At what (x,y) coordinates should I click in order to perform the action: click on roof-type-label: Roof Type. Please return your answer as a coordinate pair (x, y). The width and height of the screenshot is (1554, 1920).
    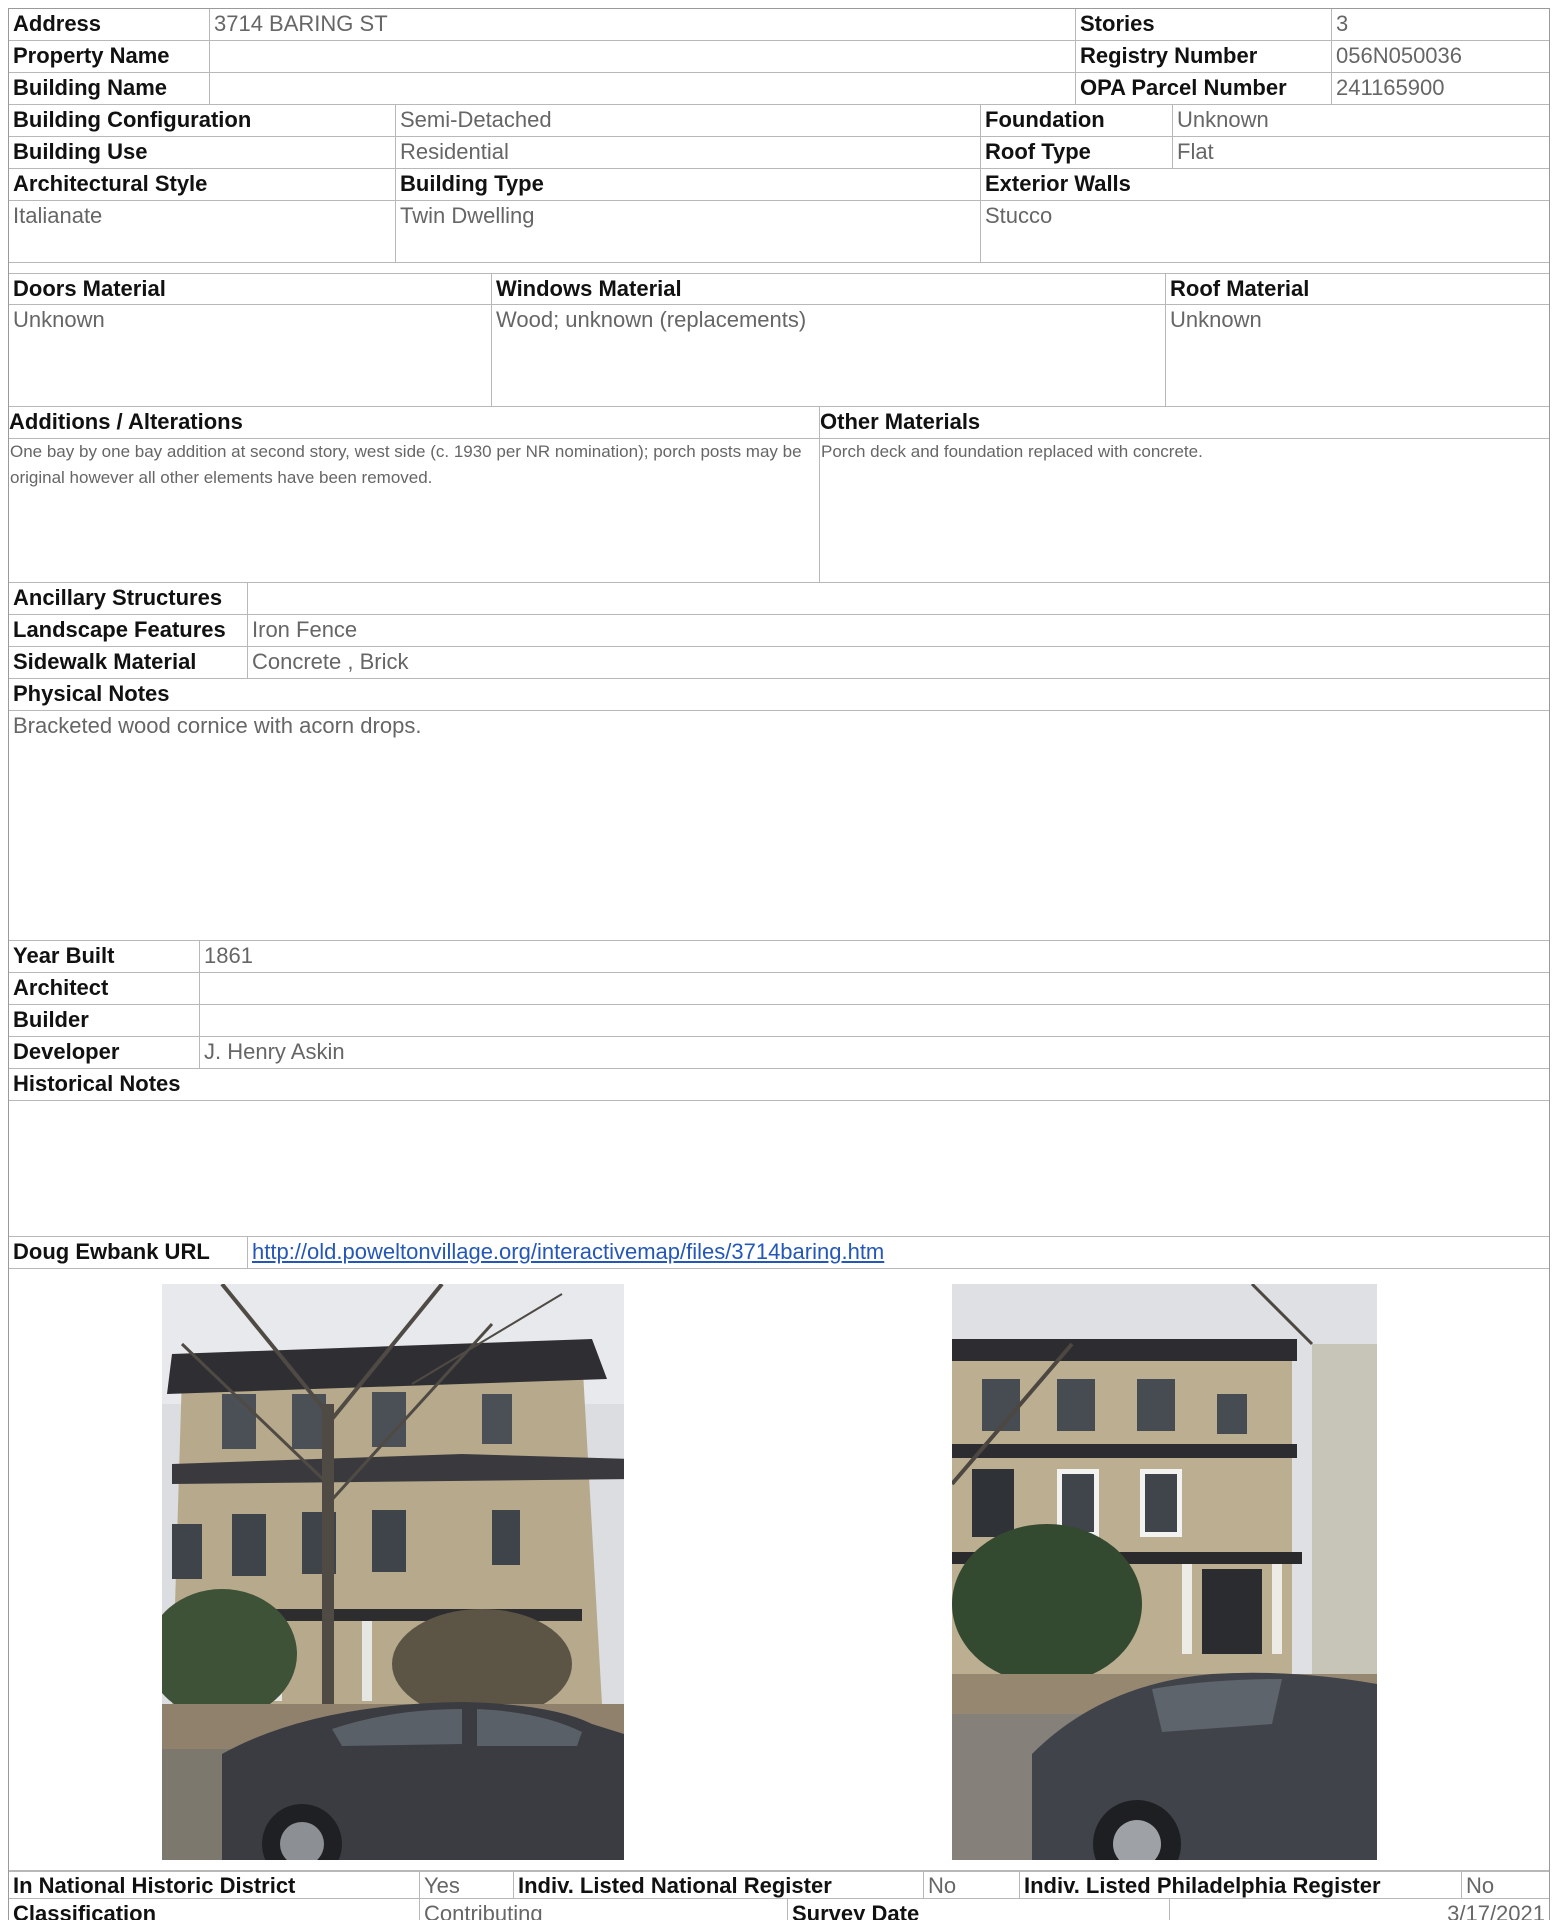
    Looking at the image, I should click on (1076, 152).